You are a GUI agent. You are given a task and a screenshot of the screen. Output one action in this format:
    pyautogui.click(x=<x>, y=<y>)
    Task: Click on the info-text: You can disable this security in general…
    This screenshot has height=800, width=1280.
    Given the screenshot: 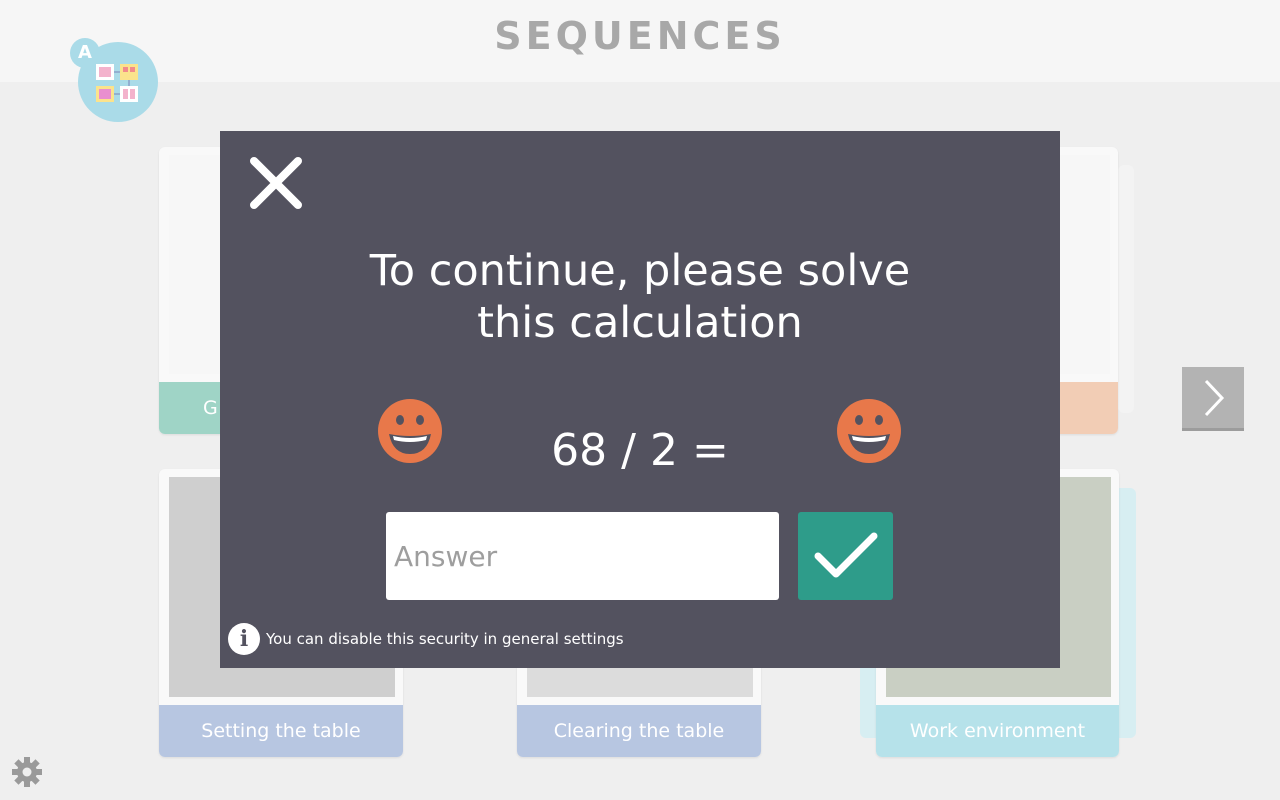 What is the action you would take?
    pyautogui.click(x=445, y=639)
    